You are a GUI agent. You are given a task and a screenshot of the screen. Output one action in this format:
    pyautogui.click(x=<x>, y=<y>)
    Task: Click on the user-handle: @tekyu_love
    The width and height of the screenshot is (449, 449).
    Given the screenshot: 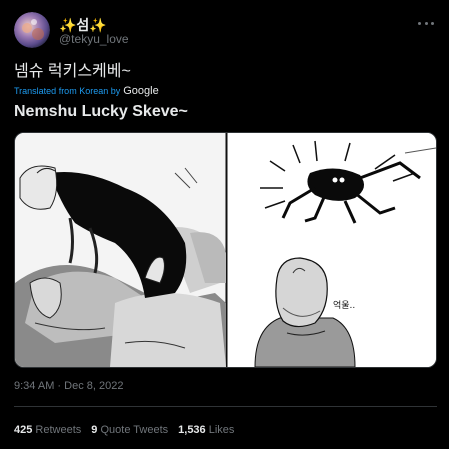 What is the action you would take?
    pyautogui.click(x=94, y=39)
    